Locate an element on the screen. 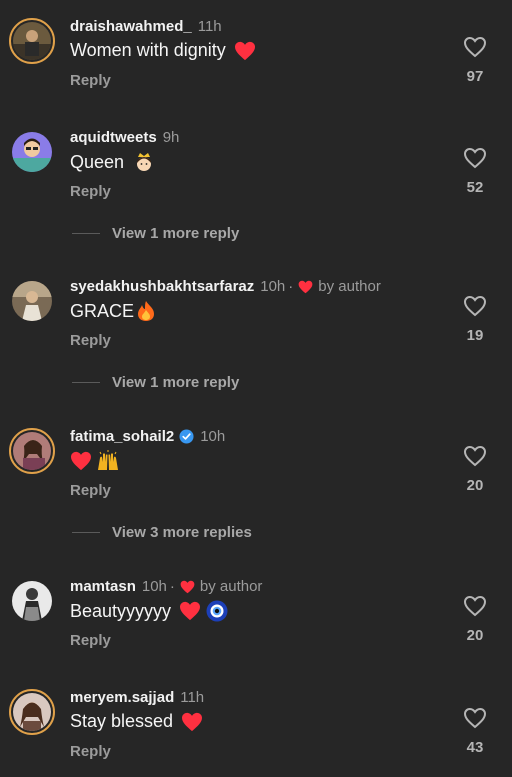 The image size is (512, 777). comment-text: Women with dignity is located at coordinates (148, 50).